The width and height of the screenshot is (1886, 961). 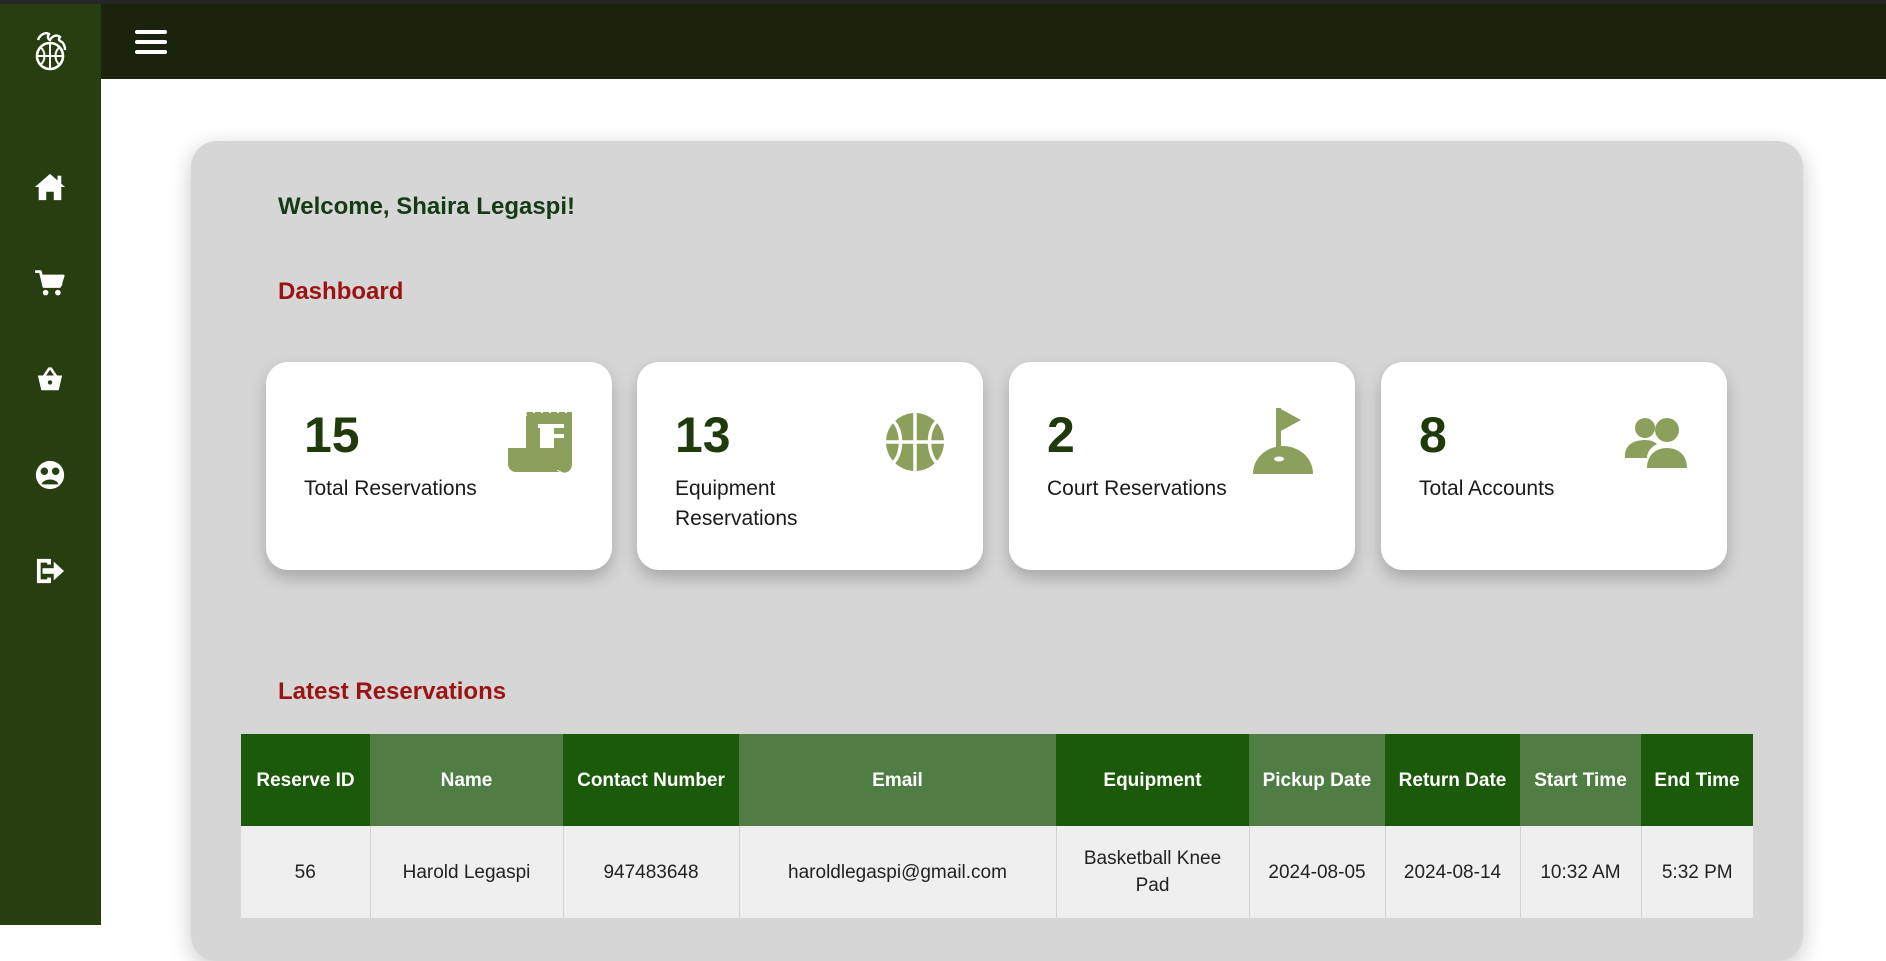 I want to click on stat-label: Total Accounts, so click(x=1487, y=488).